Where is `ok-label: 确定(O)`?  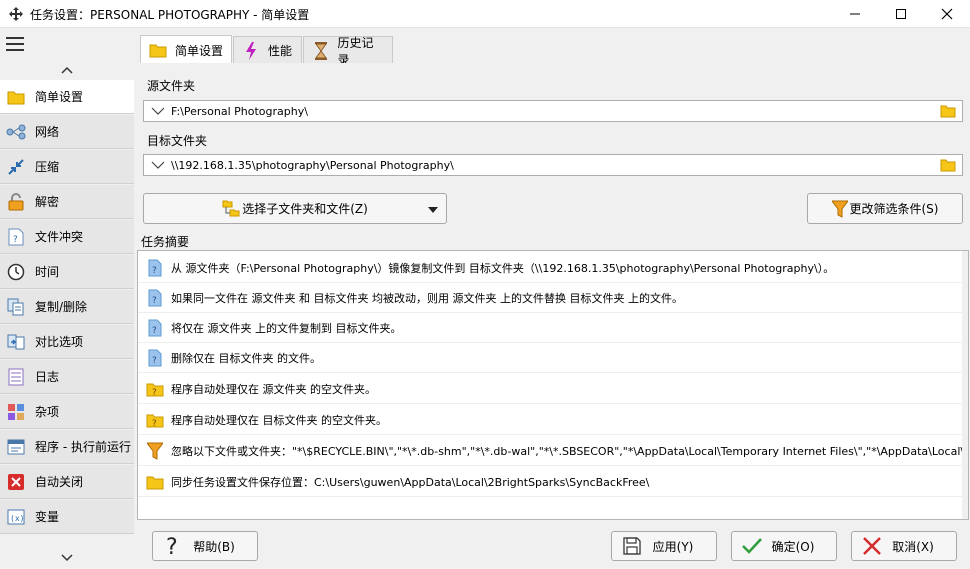
ok-label: 确定(O) is located at coordinates (793, 546).